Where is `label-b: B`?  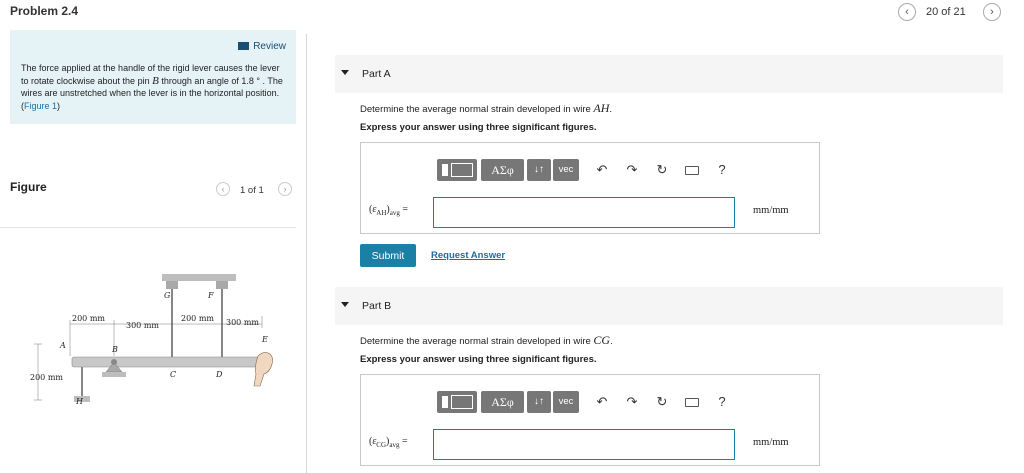
label-b: B is located at coordinates (114, 349).